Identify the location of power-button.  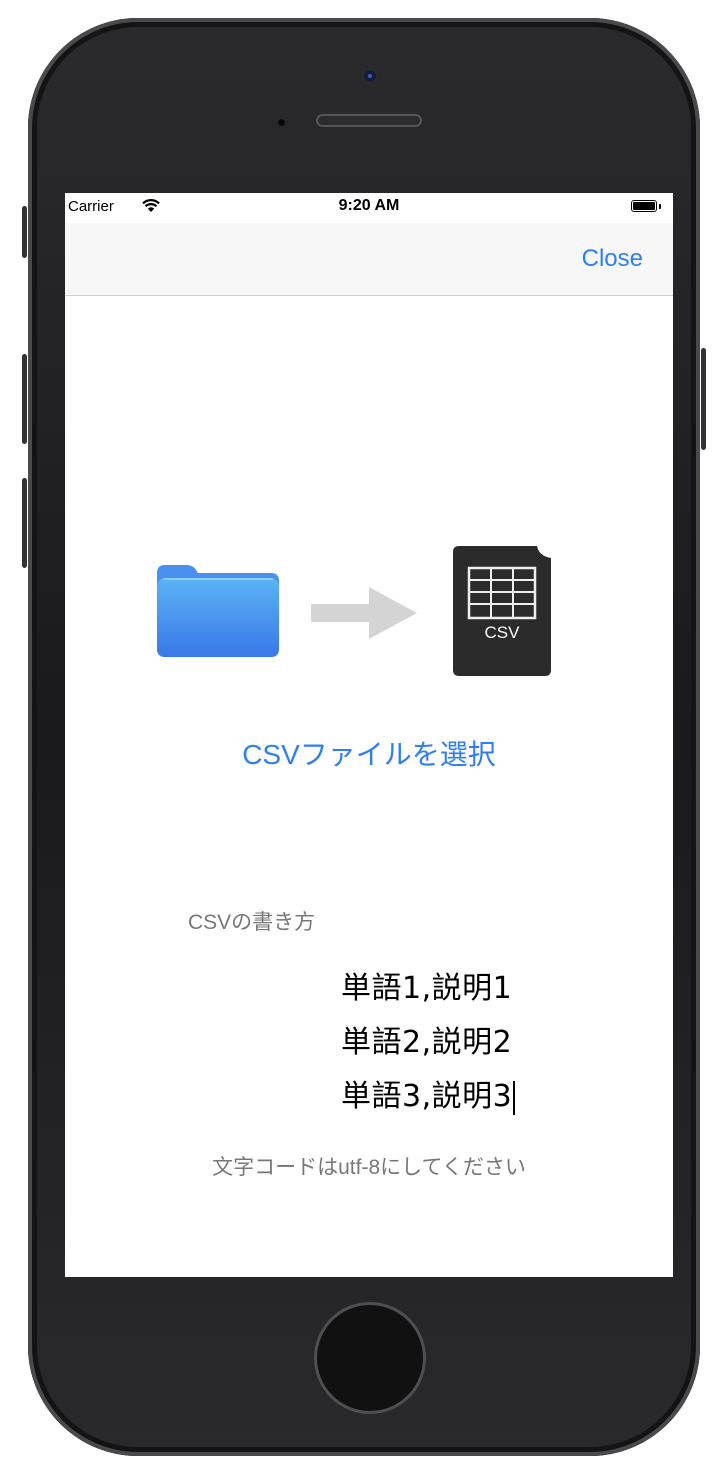
(703, 399).